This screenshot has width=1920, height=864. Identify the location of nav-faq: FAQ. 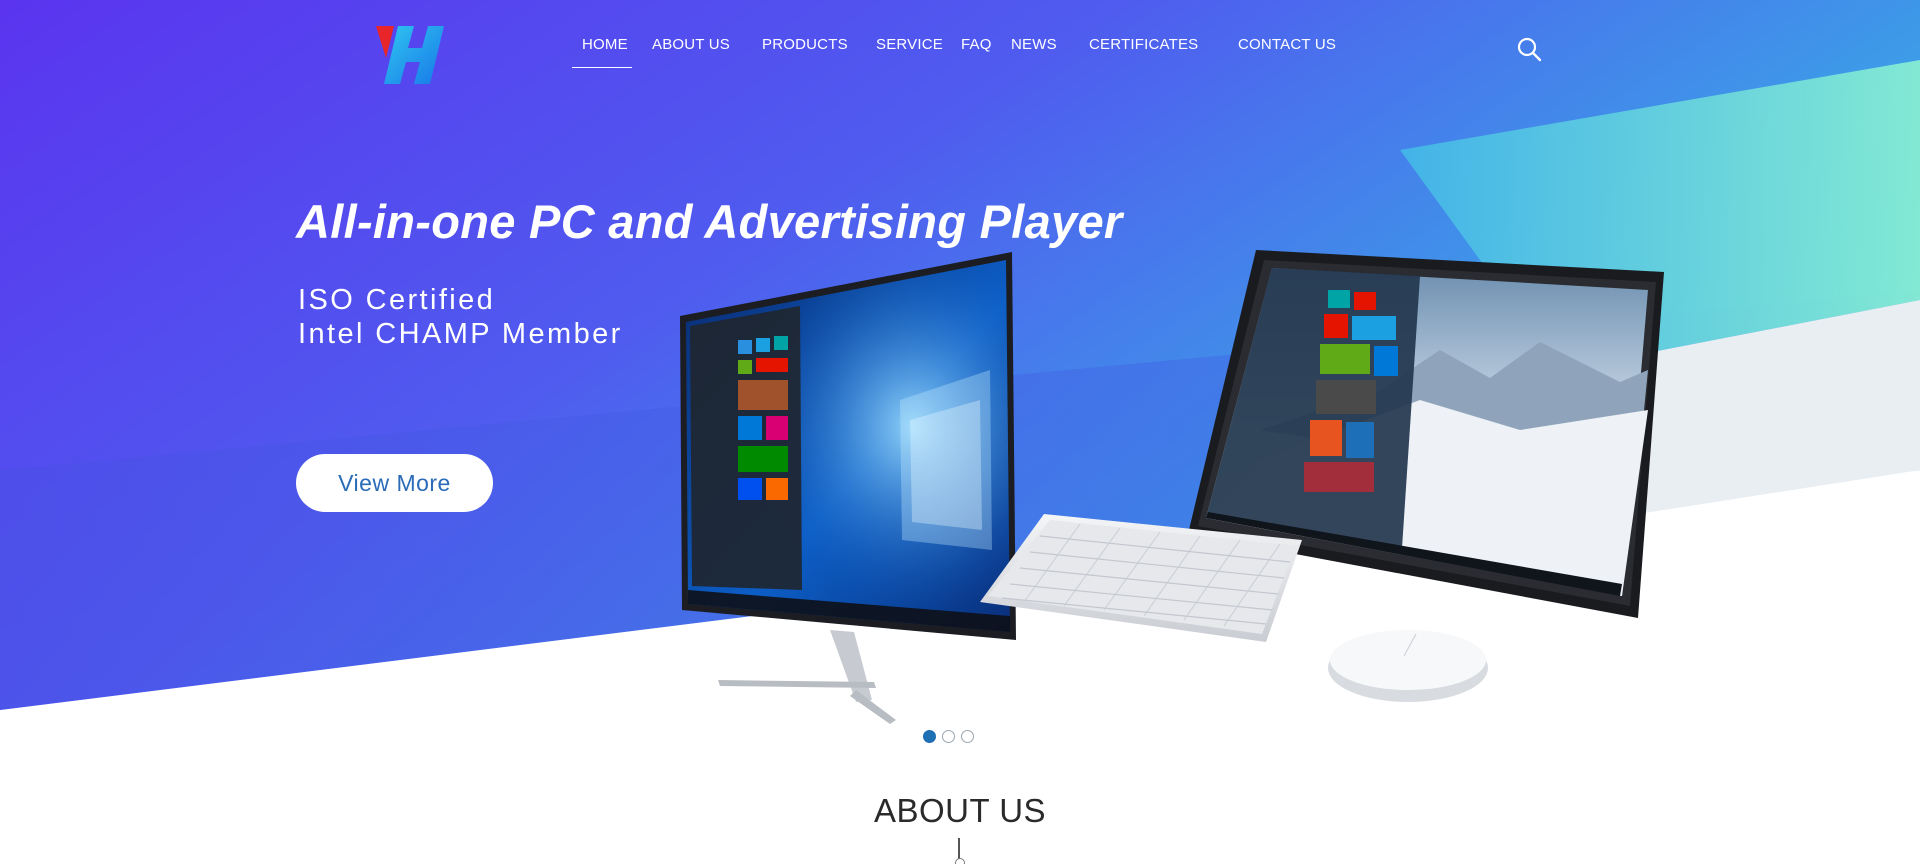
(976, 44).